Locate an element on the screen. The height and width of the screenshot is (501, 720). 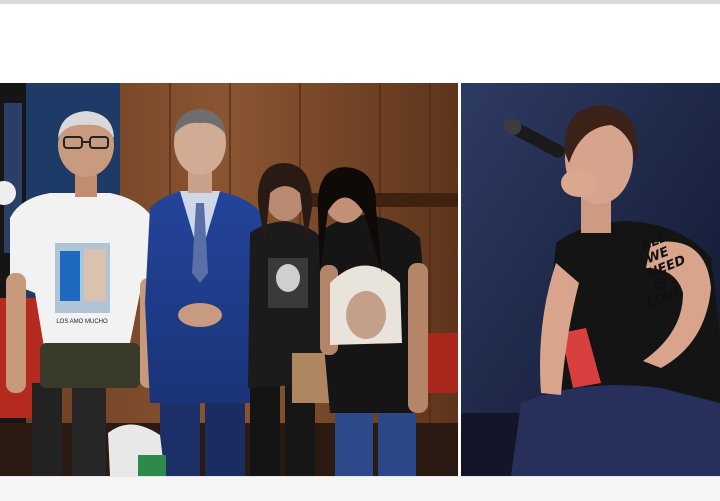
shirt-portrait-face is located at coordinates (366, 315).